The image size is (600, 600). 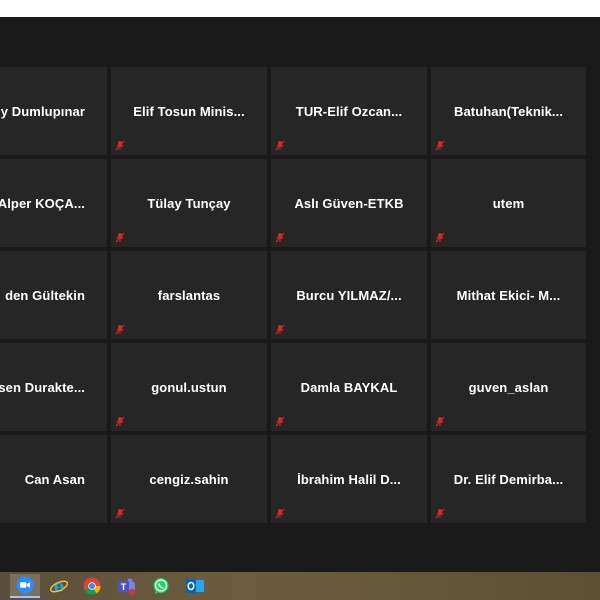 I want to click on participant-name: farslantas, so click(x=189, y=295).